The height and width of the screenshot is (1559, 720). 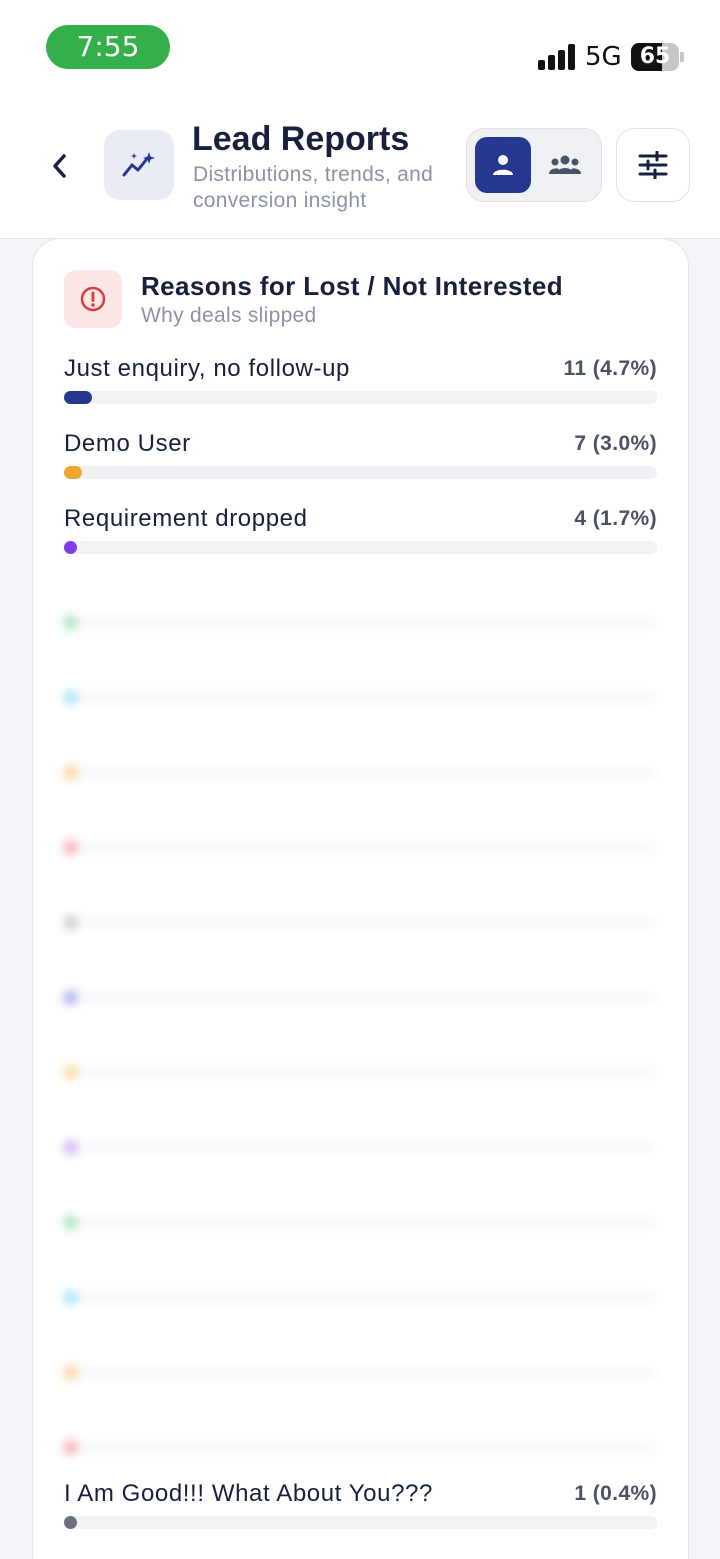 What do you see at coordinates (615, 1493) in the screenshot?
I see `reason-count: 1 (0.4%)` at bounding box center [615, 1493].